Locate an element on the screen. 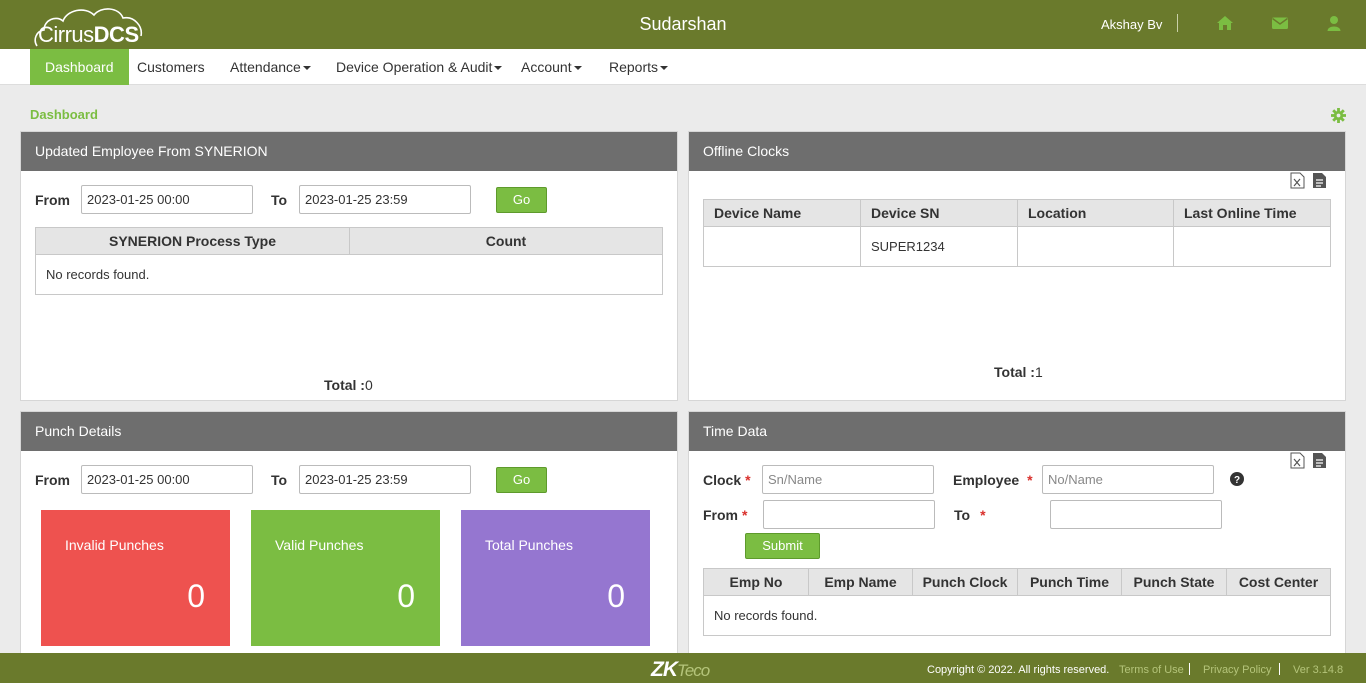 The width and height of the screenshot is (1366, 683). clock-label: Clock * is located at coordinates (727, 480).